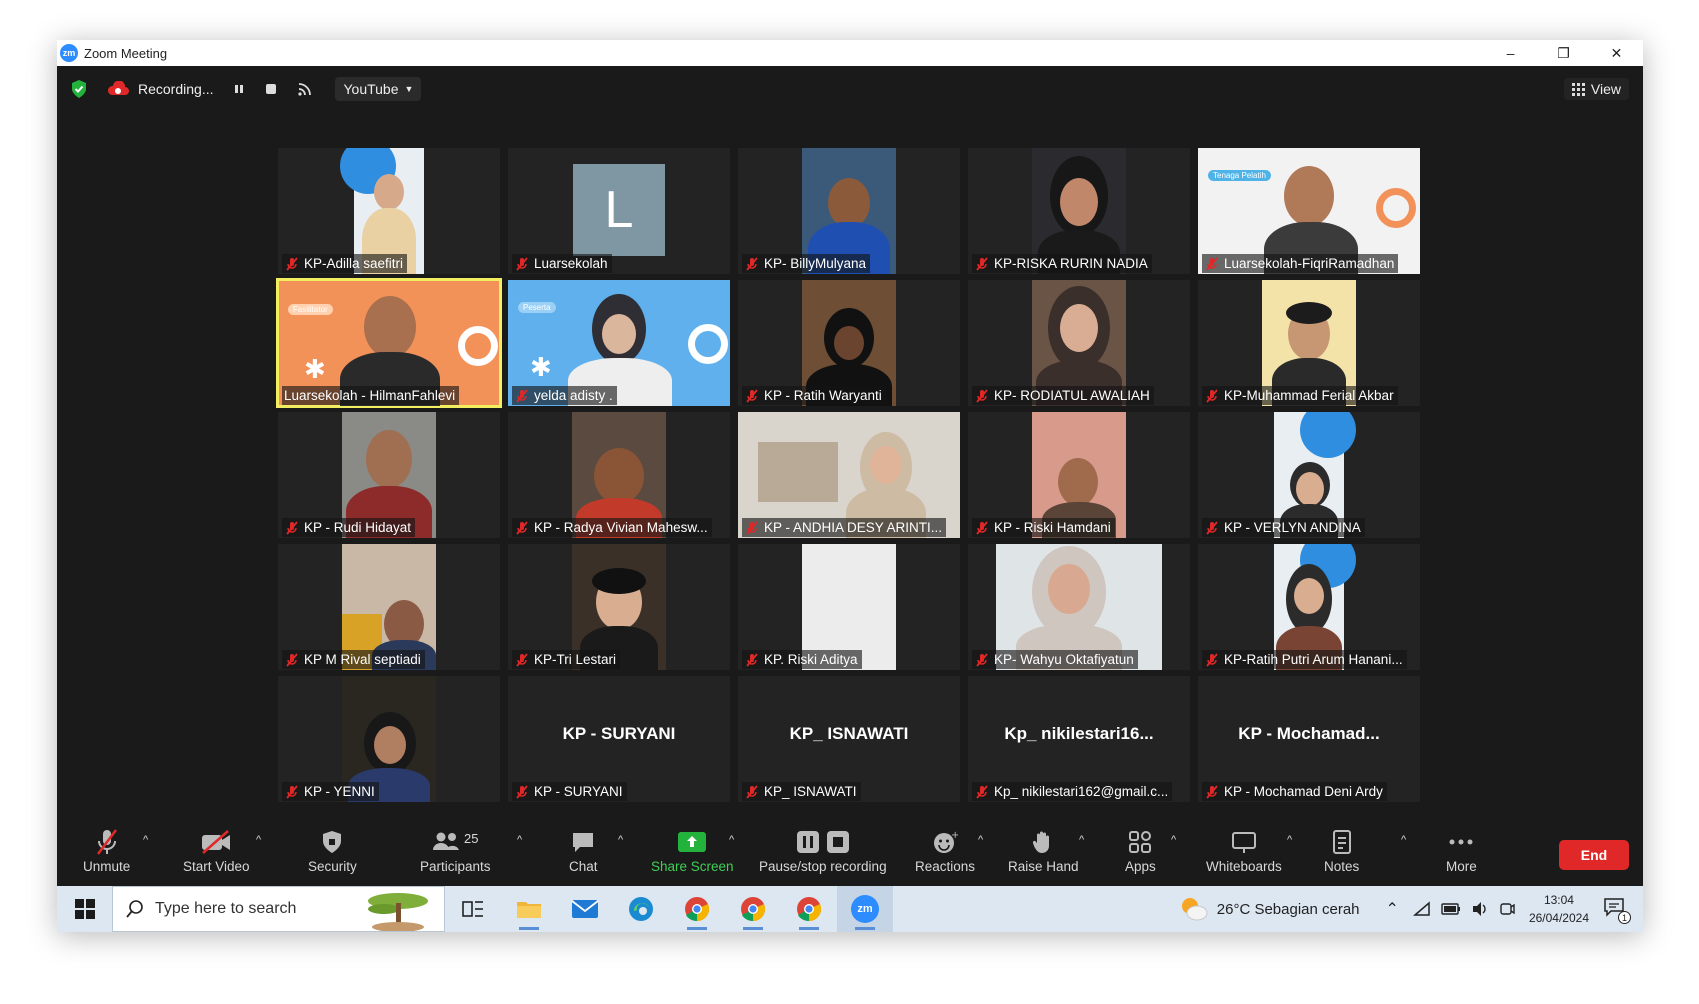  What do you see at coordinates (1616, 53) in the screenshot?
I see `close-button: ✕` at bounding box center [1616, 53].